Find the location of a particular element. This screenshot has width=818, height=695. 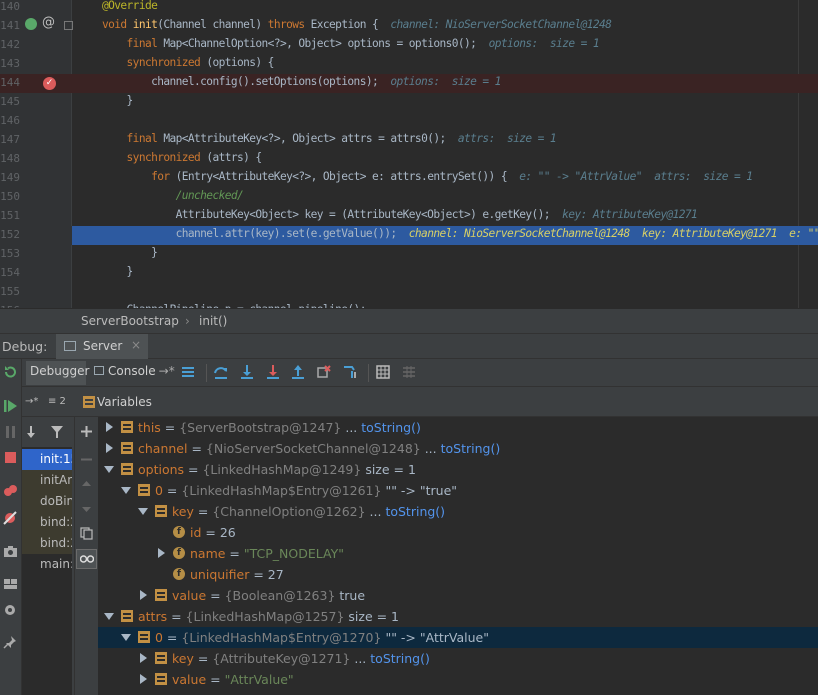

resume-icon is located at coordinates (10, 406).